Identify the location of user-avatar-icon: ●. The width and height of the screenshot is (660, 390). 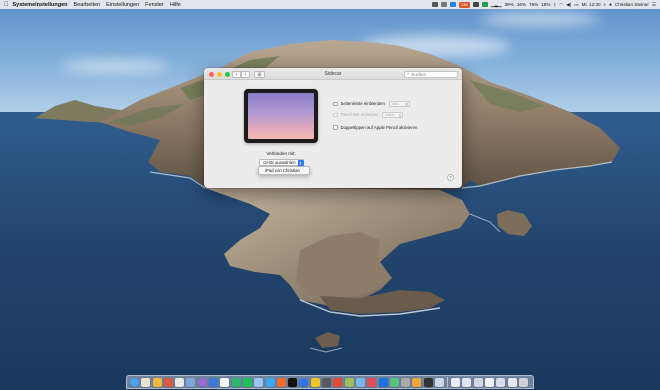
(610, 4).